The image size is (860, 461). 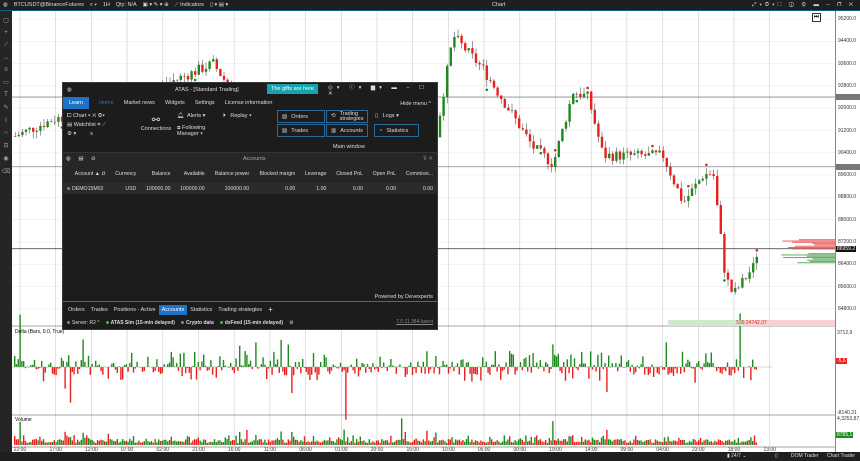 What do you see at coordinates (191, 116) in the screenshot?
I see `alerts-button: 🔔︎ Alerts ▾` at bounding box center [191, 116].